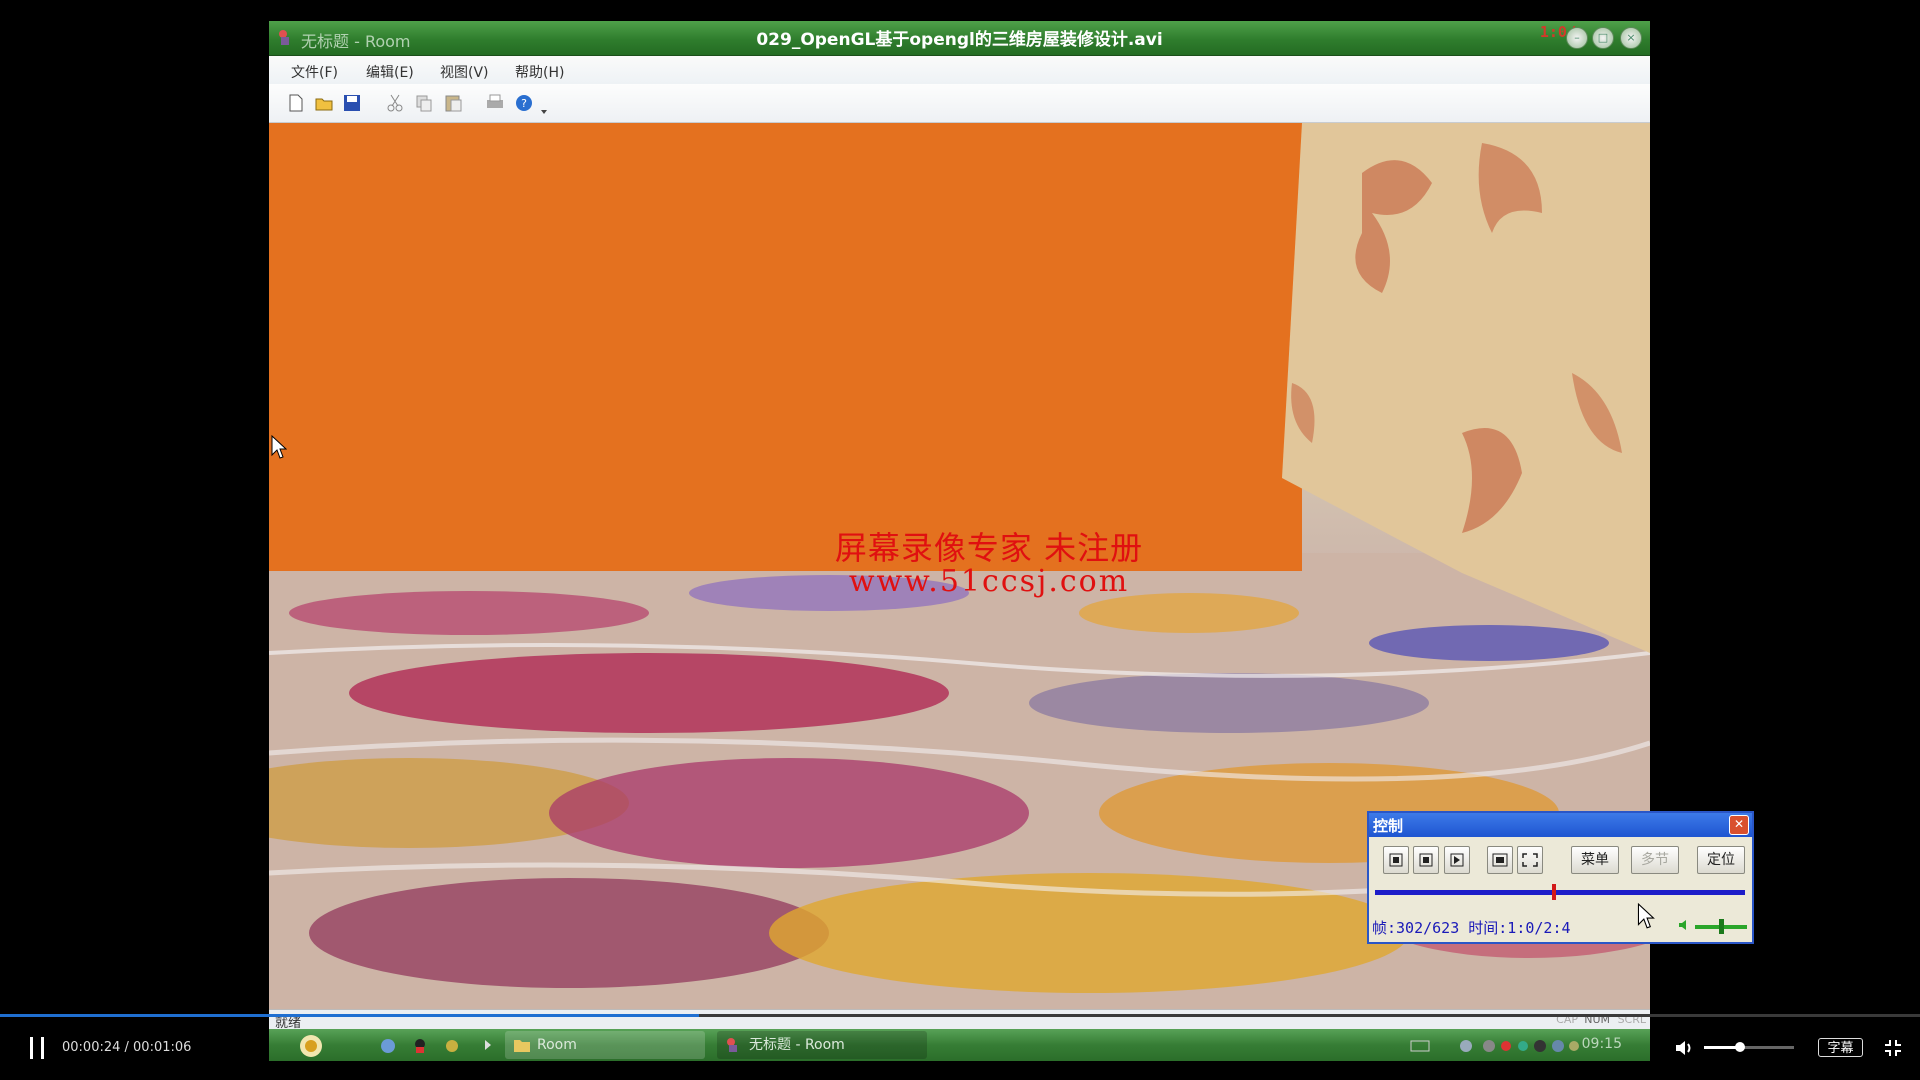 The image size is (1920, 1080). What do you see at coordinates (1721, 860) in the screenshot?
I see `locate-button: 定位` at bounding box center [1721, 860].